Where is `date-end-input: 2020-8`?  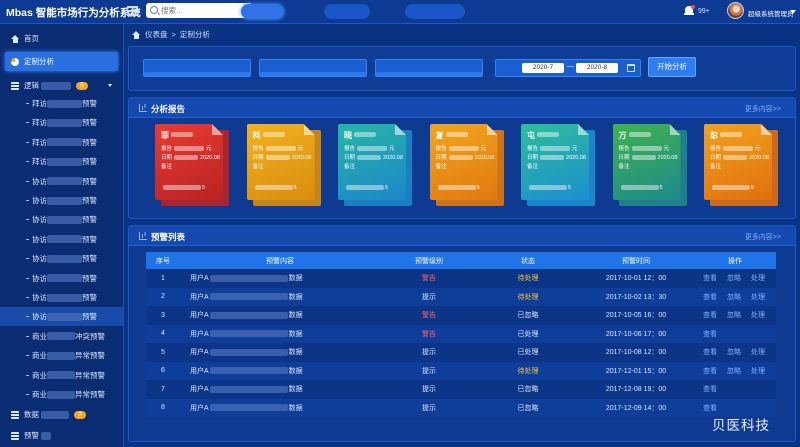
date-end-input: 2020-8 is located at coordinates (597, 68).